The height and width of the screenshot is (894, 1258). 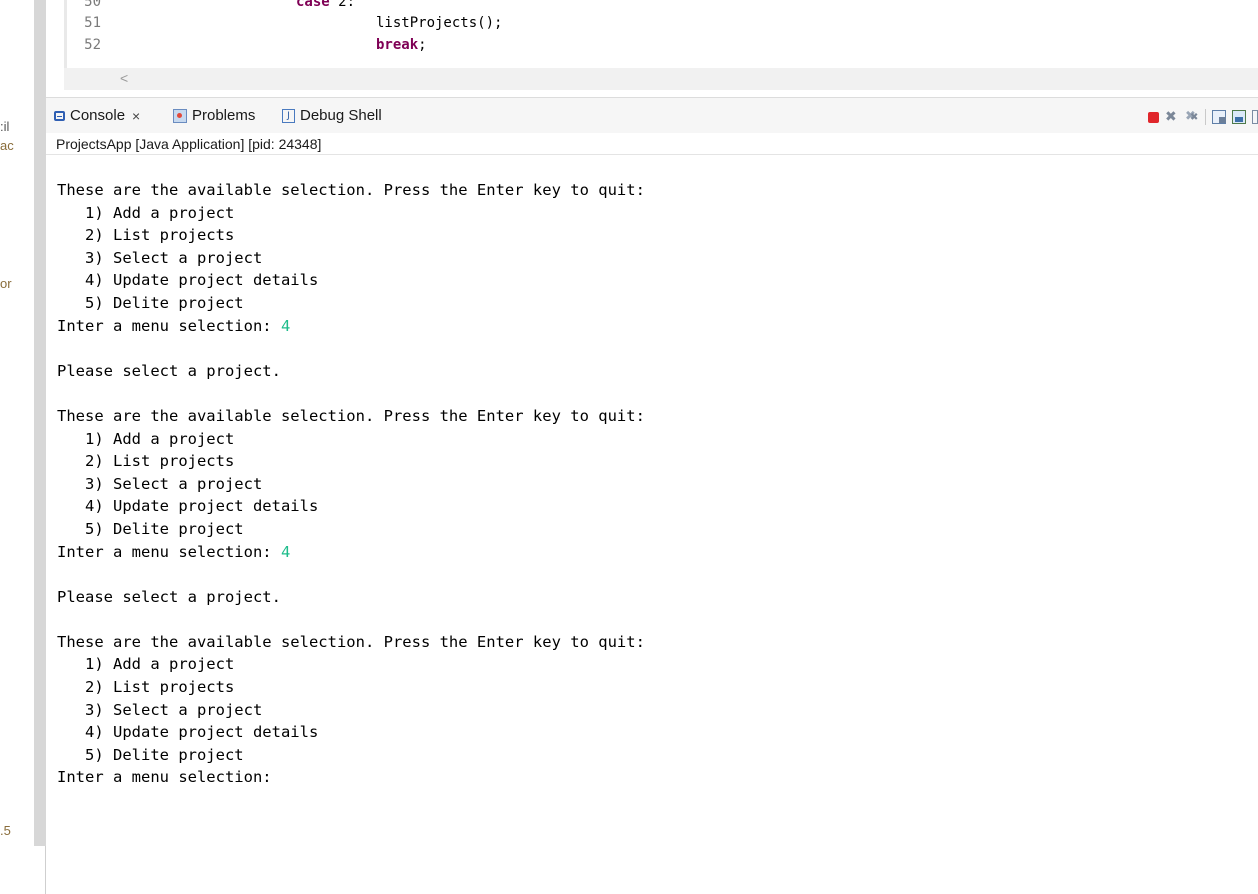 What do you see at coordinates (661, 79) in the screenshot?
I see `editor-horizontal-scrollbar: <` at bounding box center [661, 79].